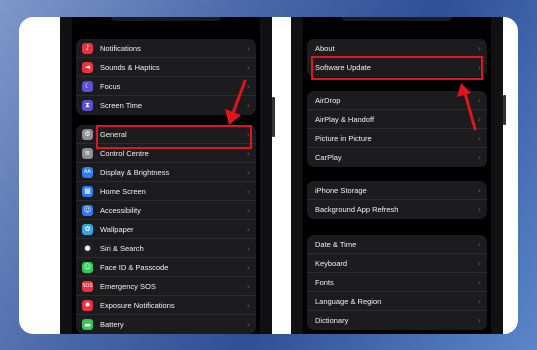 The image size is (537, 350). Describe the element at coordinates (87, 210) in the screenshot. I see `accessibility-icon: ☺` at that location.